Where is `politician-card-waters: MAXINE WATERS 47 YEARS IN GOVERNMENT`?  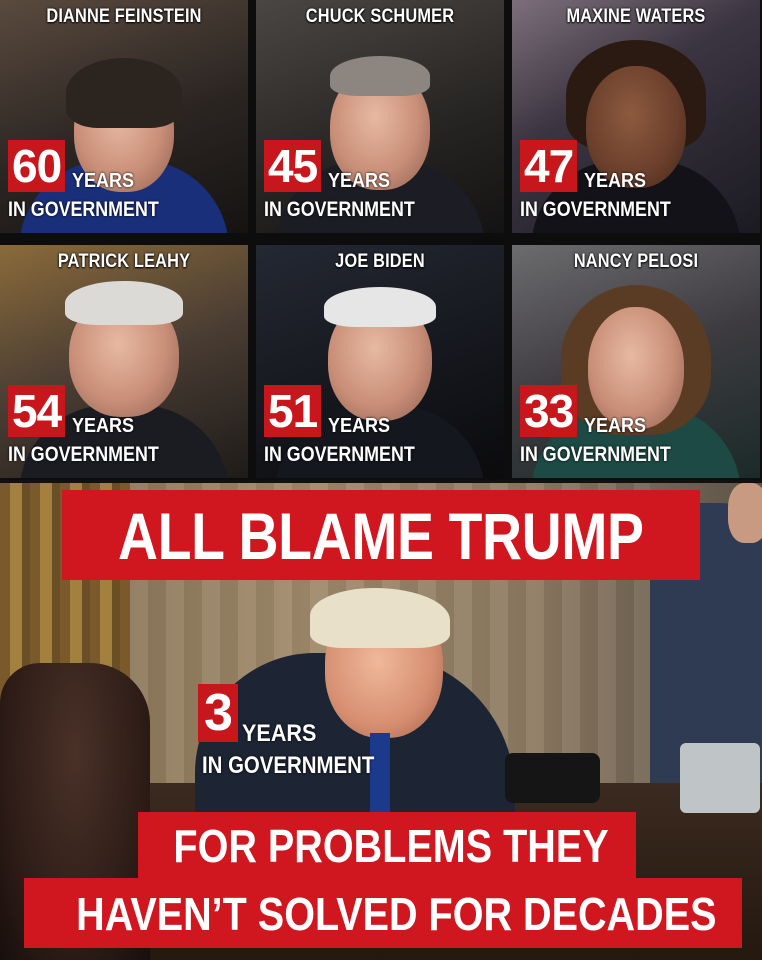
politician-card-waters: MAXINE WATERS 47 YEARS IN GOVERNMENT is located at coordinates (636, 116).